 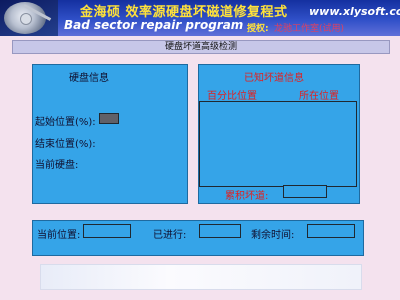 What do you see at coordinates (154, 25) in the screenshot?
I see `app-subtitle: Bad sector repair program` at bounding box center [154, 25].